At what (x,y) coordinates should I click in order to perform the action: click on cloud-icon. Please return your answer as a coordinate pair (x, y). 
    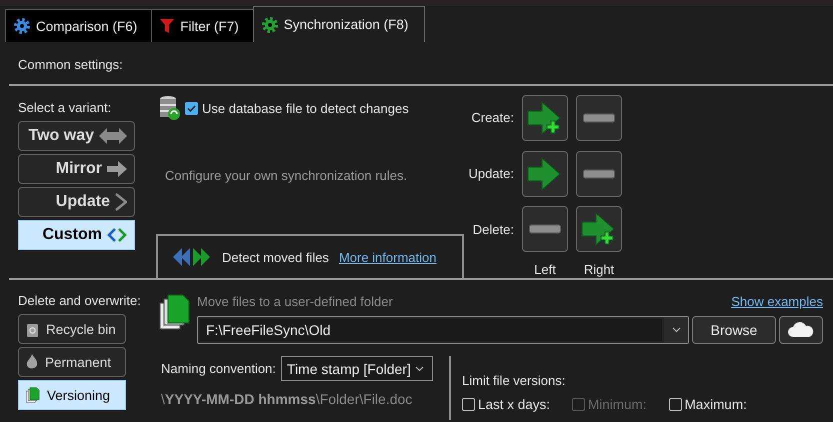
    Looking at the image, I should click on (801, 330).